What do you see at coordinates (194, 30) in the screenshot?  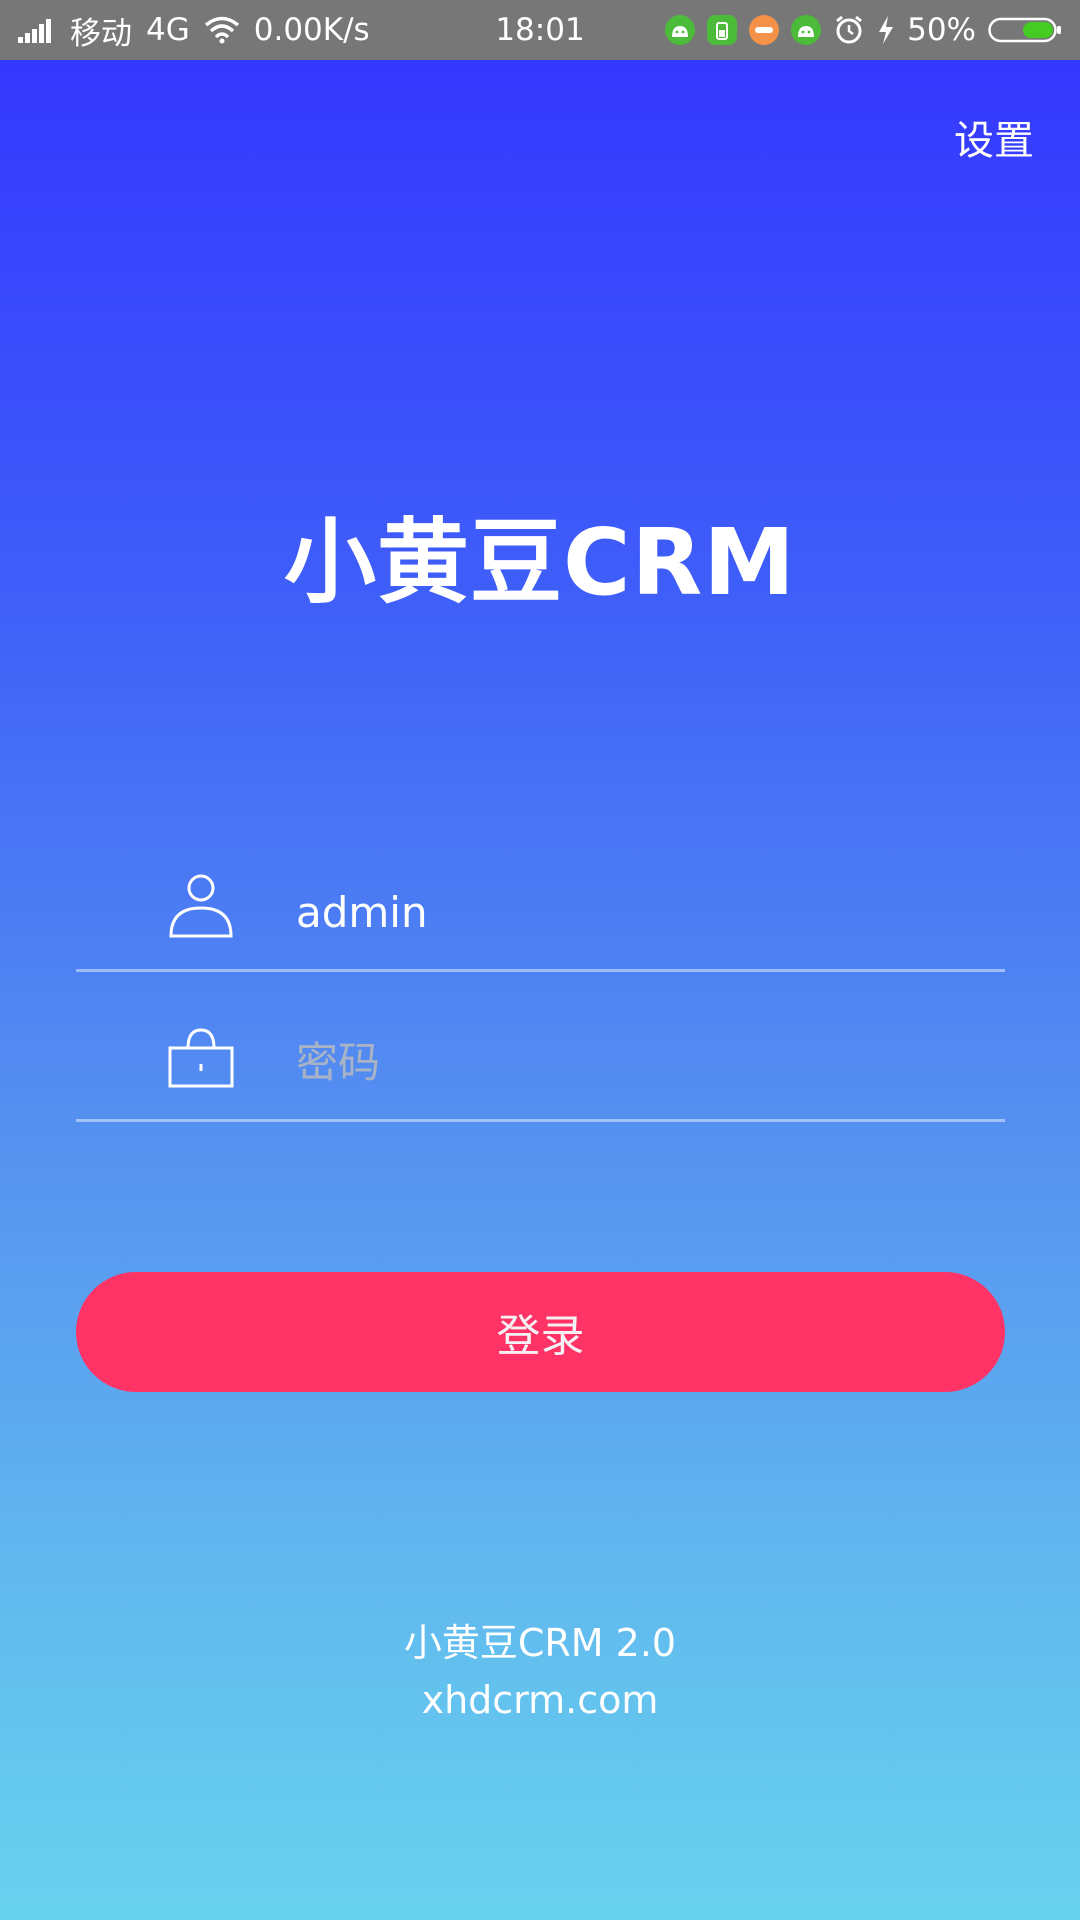 I see `status-bar-left: 移动 4G 0.00K/s` at bounding box center [194, 30].